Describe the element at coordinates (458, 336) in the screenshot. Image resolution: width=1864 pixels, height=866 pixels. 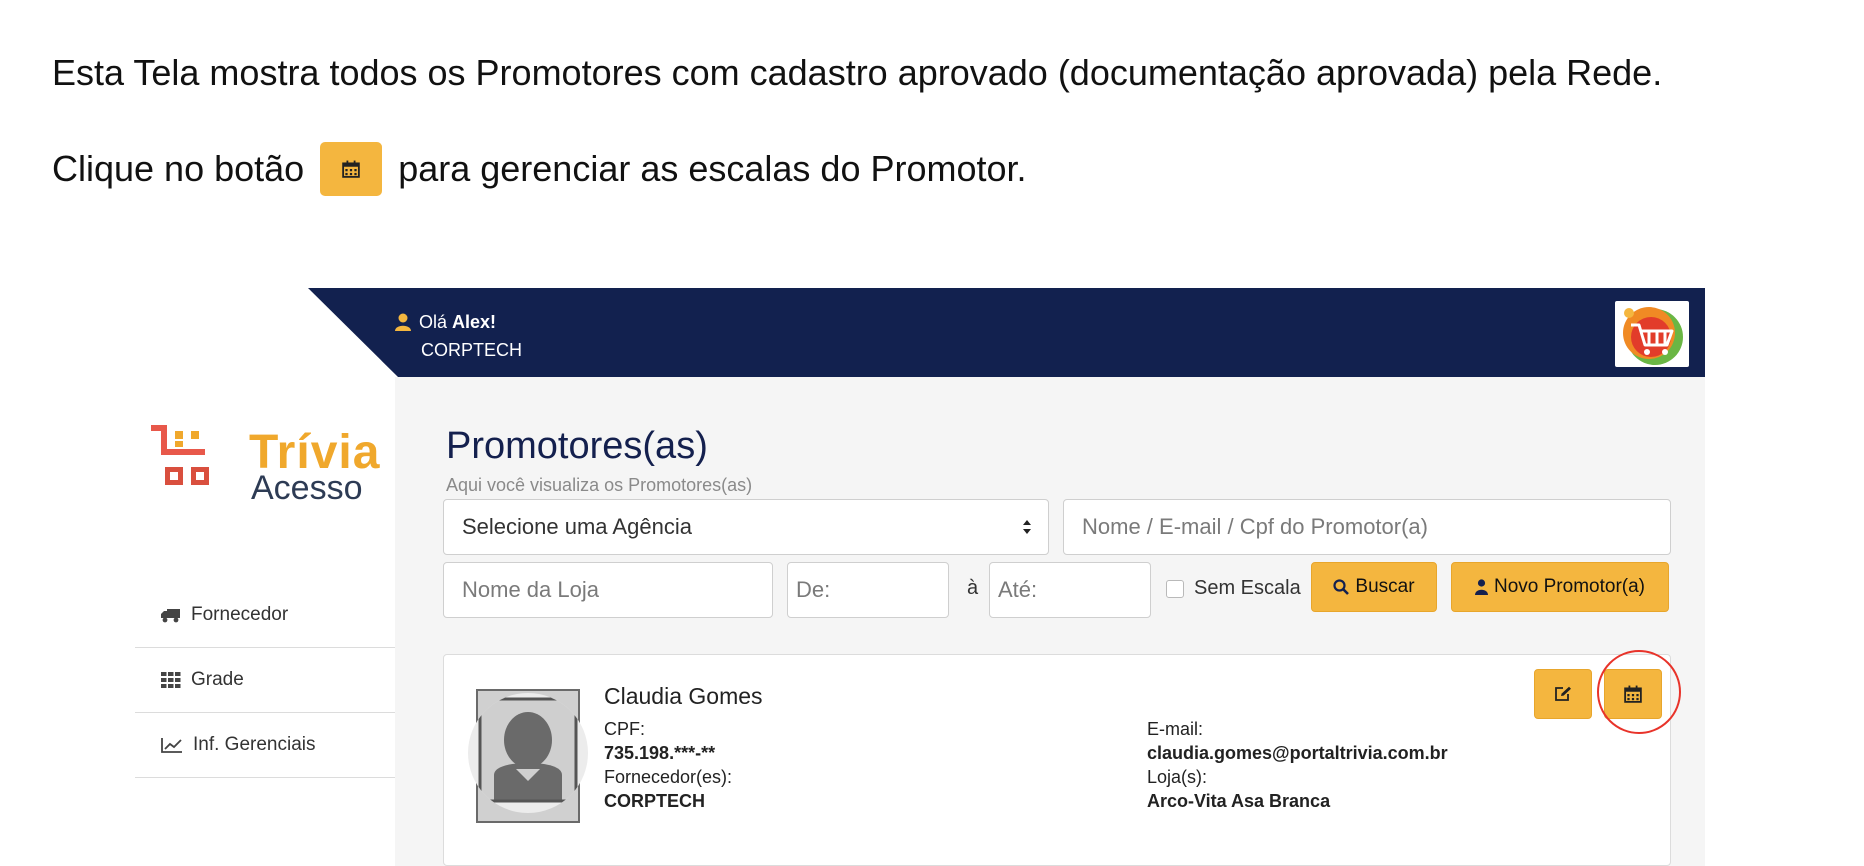
I see `user-greeting: Olá Alex! CORPTECH` at that location.